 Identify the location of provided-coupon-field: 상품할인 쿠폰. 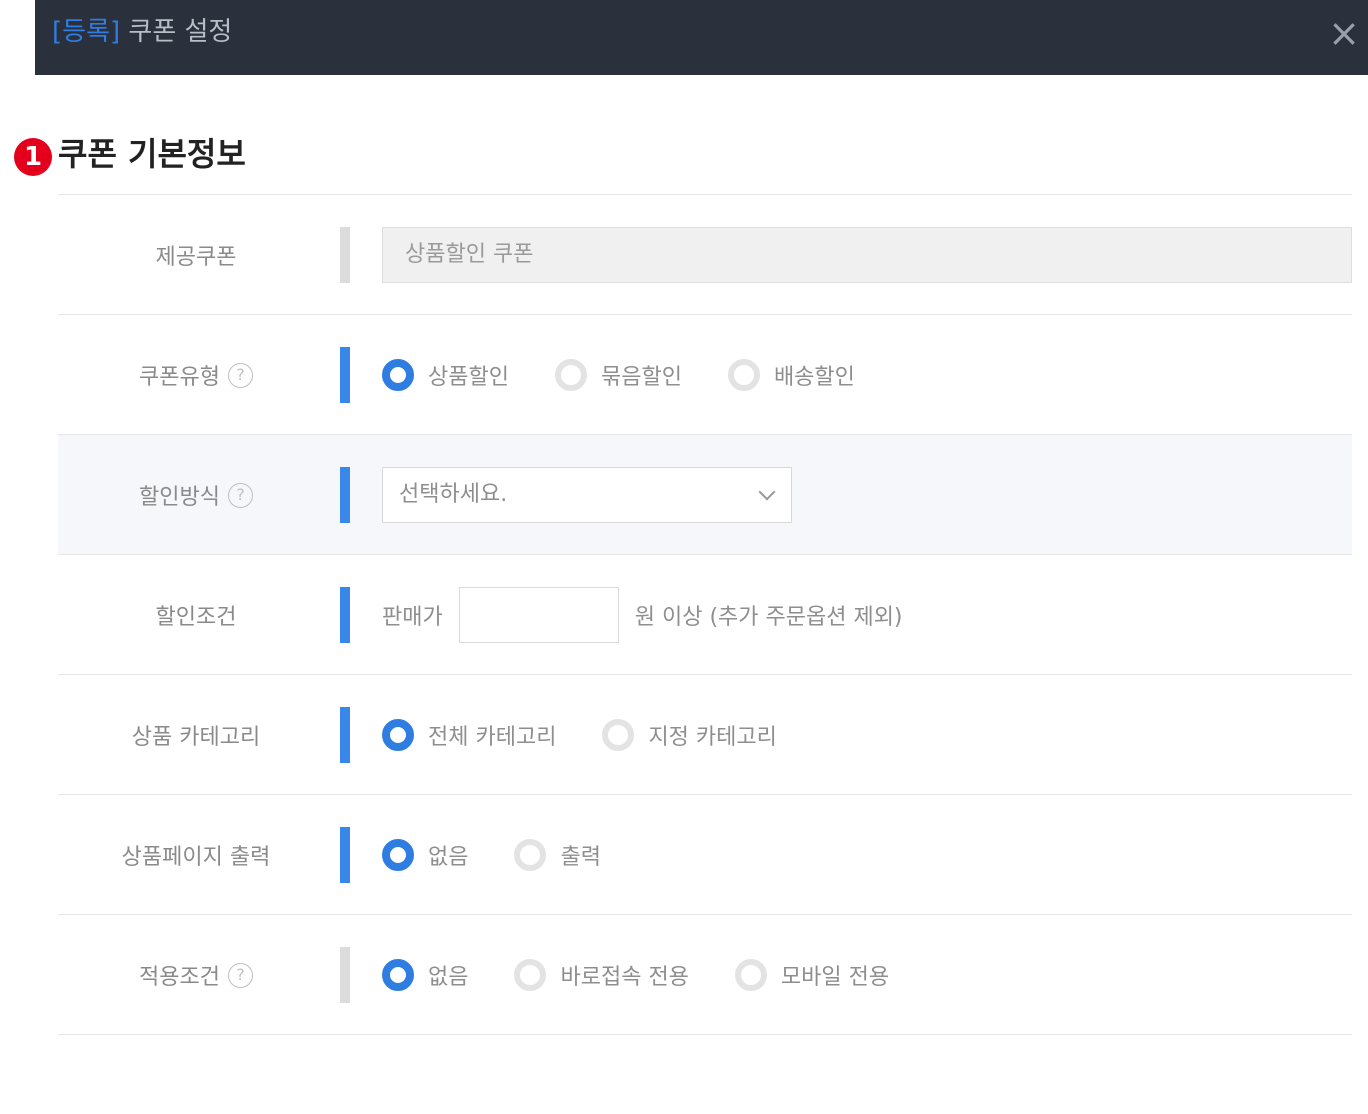
(867, 255).